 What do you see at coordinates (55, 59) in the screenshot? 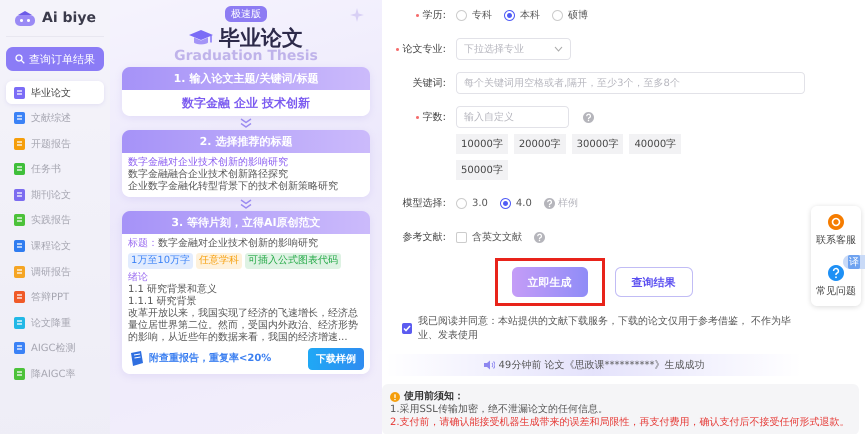
I see `order-lookup-button: 查询订单结果` at bounding box center [55, 59].